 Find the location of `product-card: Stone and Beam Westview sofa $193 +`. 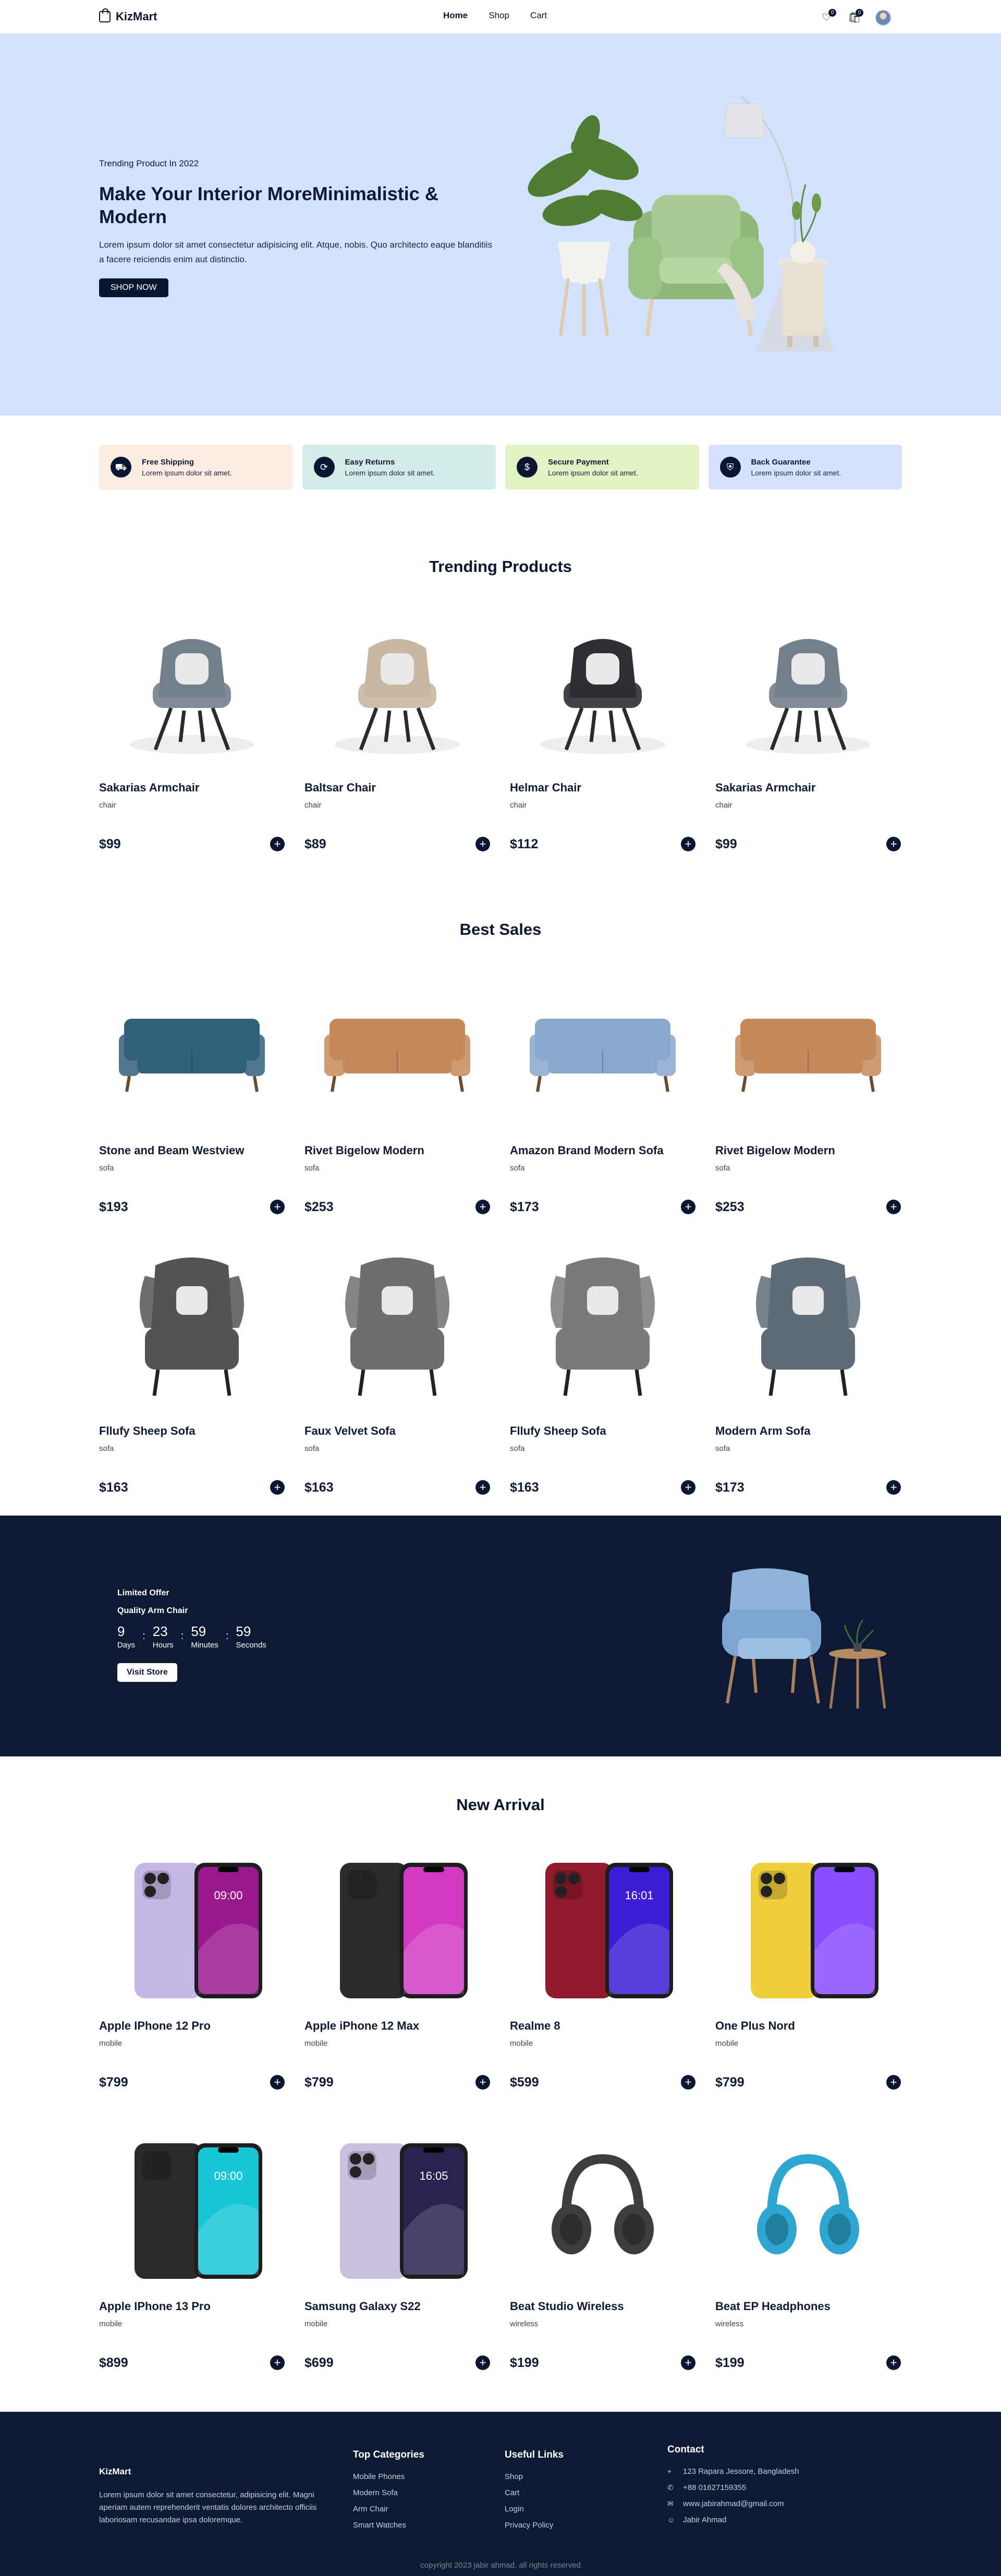

product-card: Stone and Beam Westview sofa $193 + is located at coordinates (192, 1087).